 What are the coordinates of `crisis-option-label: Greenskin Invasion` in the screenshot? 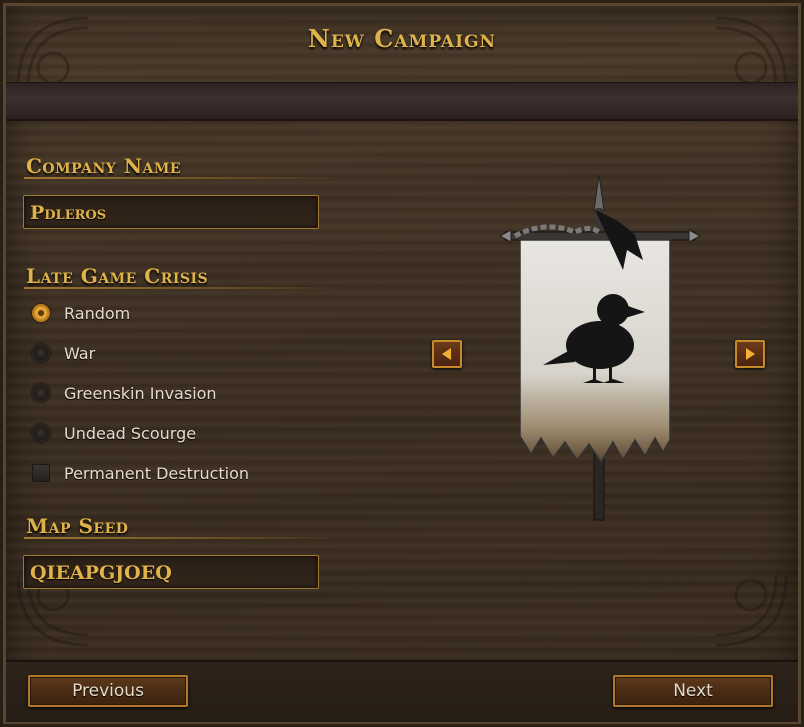 It's located at (140, 393).